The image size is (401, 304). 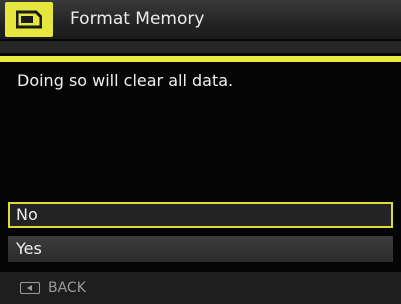 I want to click on header-divider, so click(x=200, y=47).